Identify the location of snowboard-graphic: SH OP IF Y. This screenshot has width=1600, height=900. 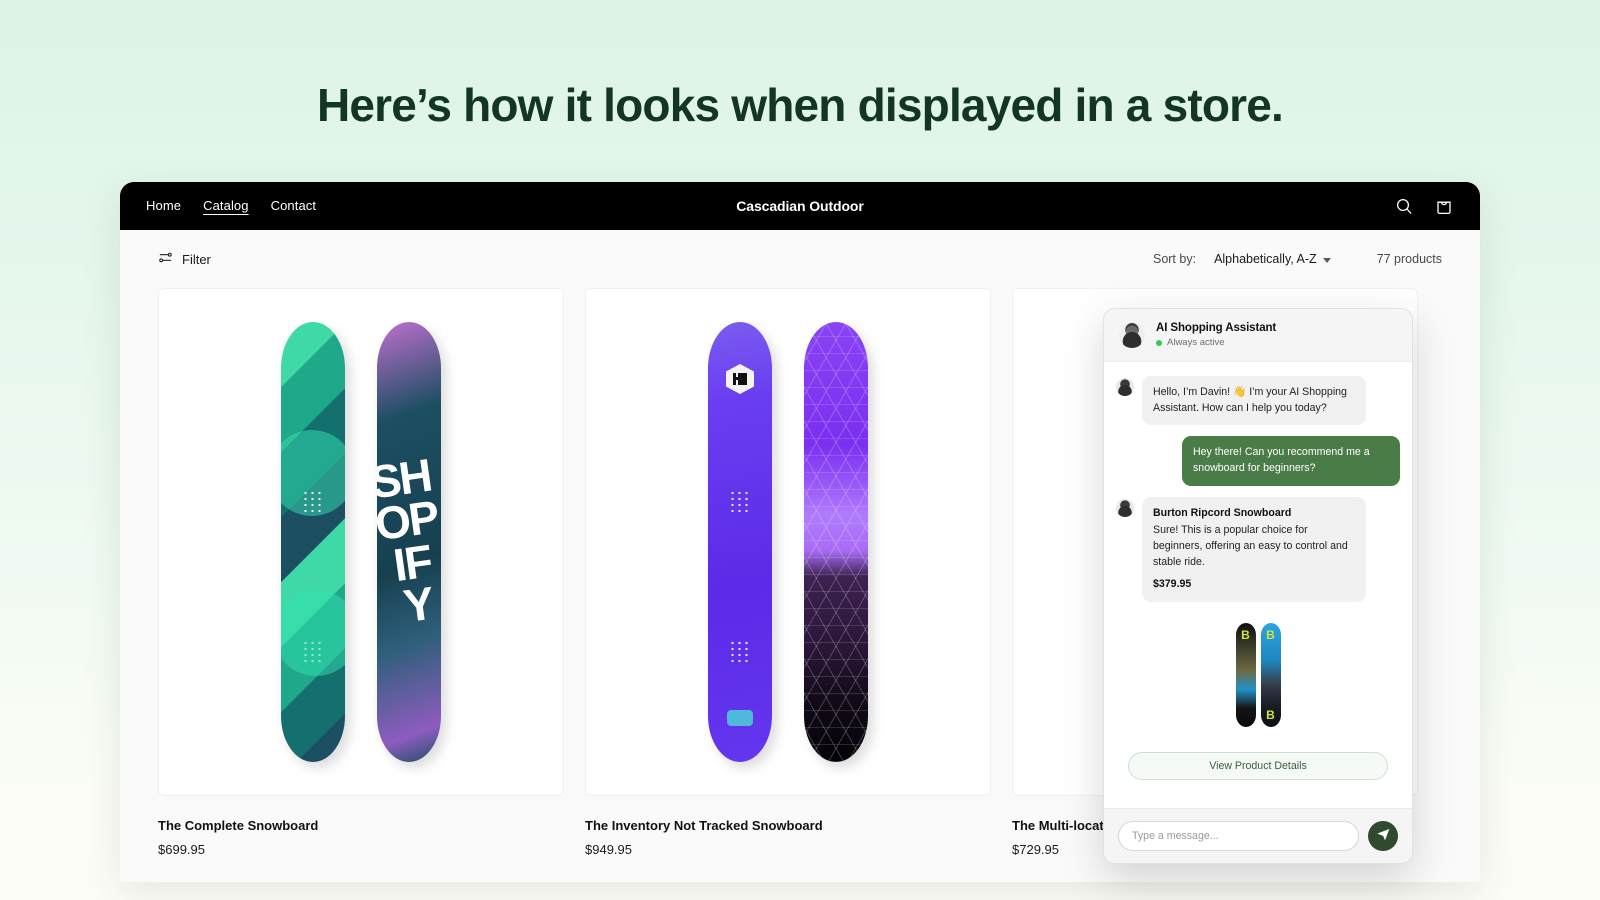
(409, 542).